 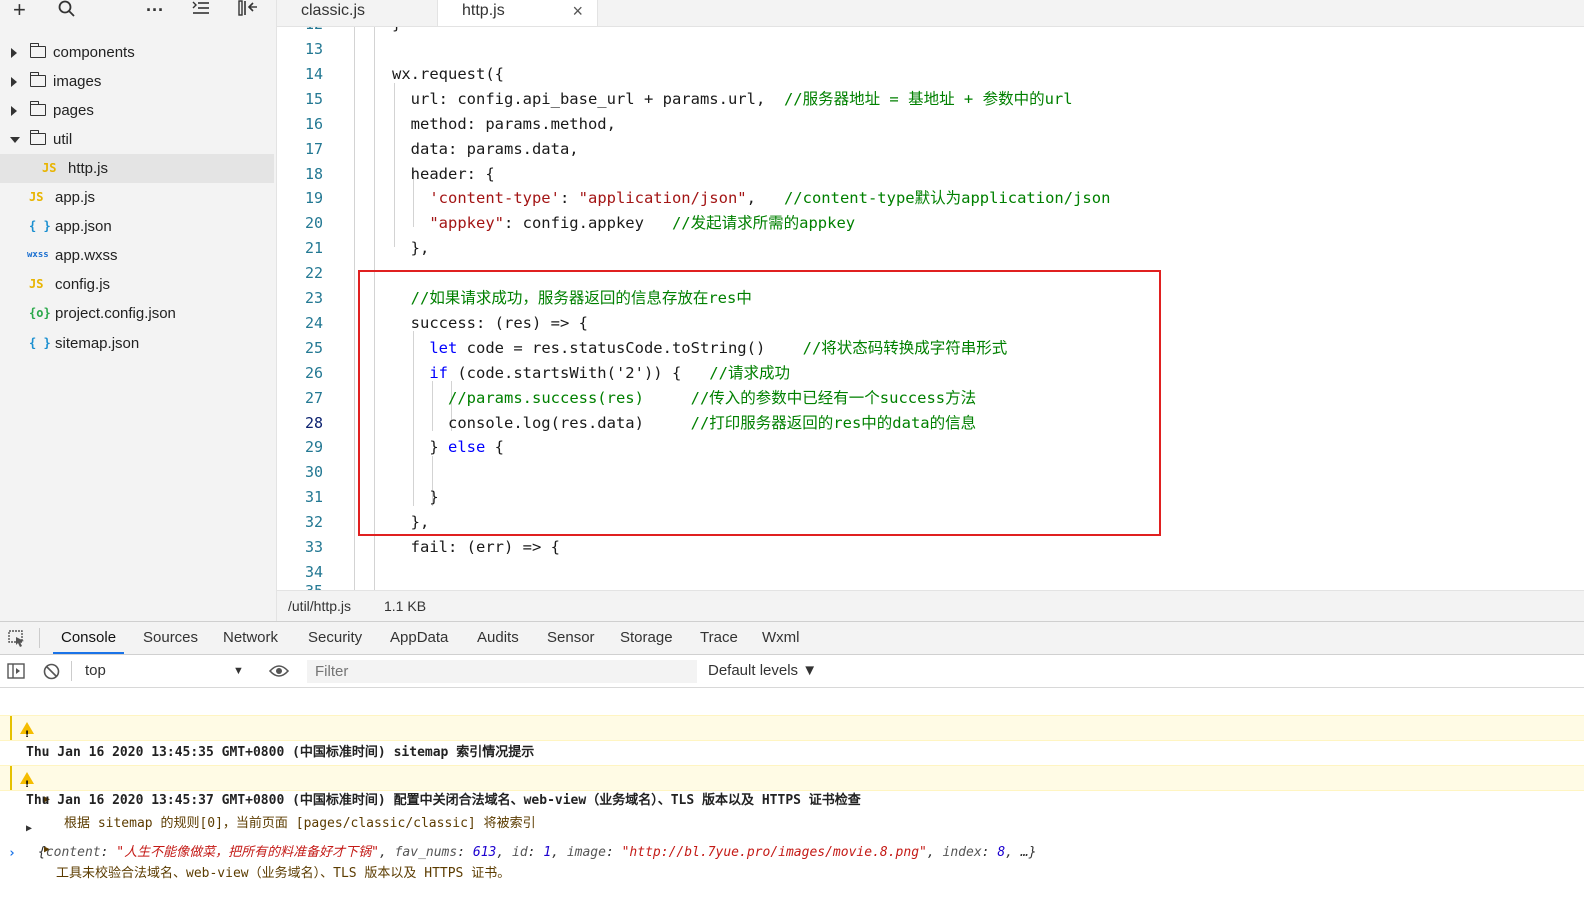 What do you see at coordinates (646, 638) in the screenshot?
I see `tab-storage: Storage` at bounding box center [646, 638].